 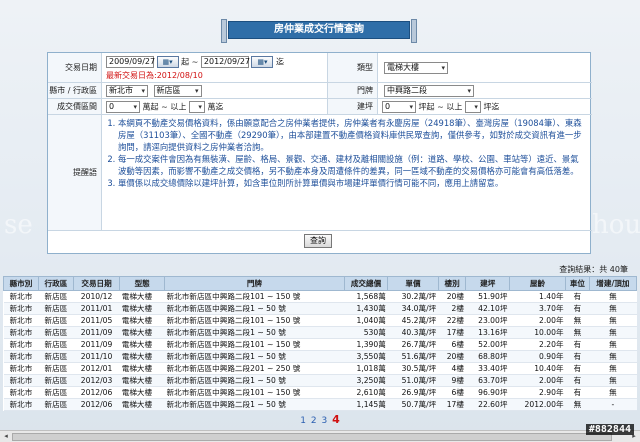 I want to click on col-city: 縣市別, so click(x=21, y=283).